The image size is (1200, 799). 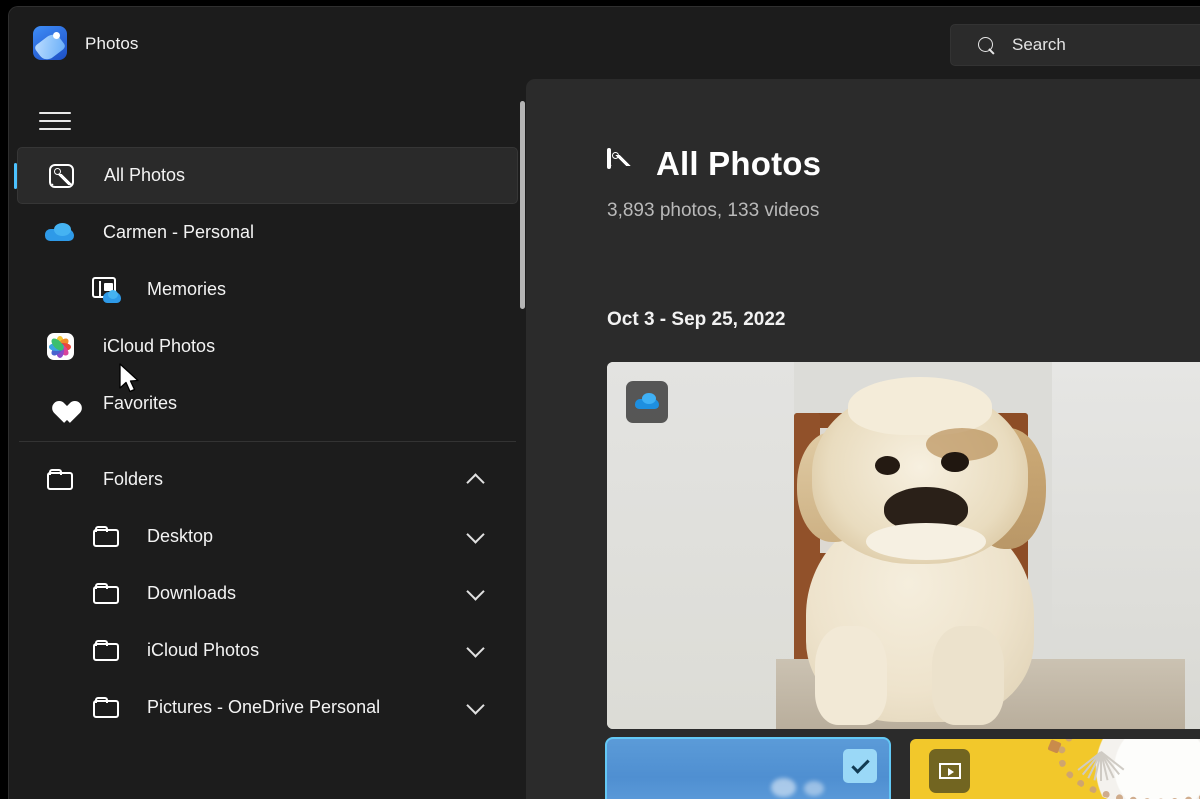 I want to click on sidebar-item-favorites: Favorites, so click(x=267, y=403).